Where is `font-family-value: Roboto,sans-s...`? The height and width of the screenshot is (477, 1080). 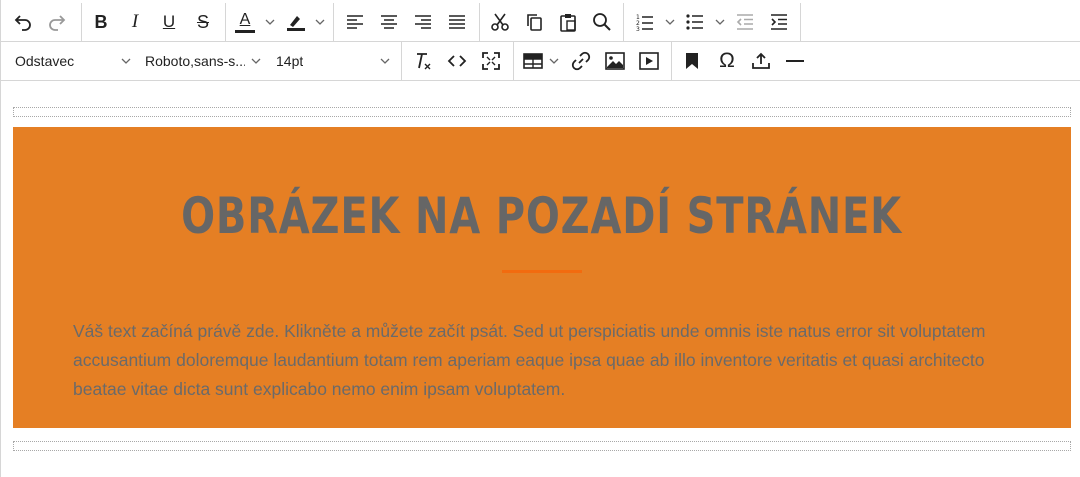
font-family-value: Roboto,sans-s... is located at coordinates (195, 61).